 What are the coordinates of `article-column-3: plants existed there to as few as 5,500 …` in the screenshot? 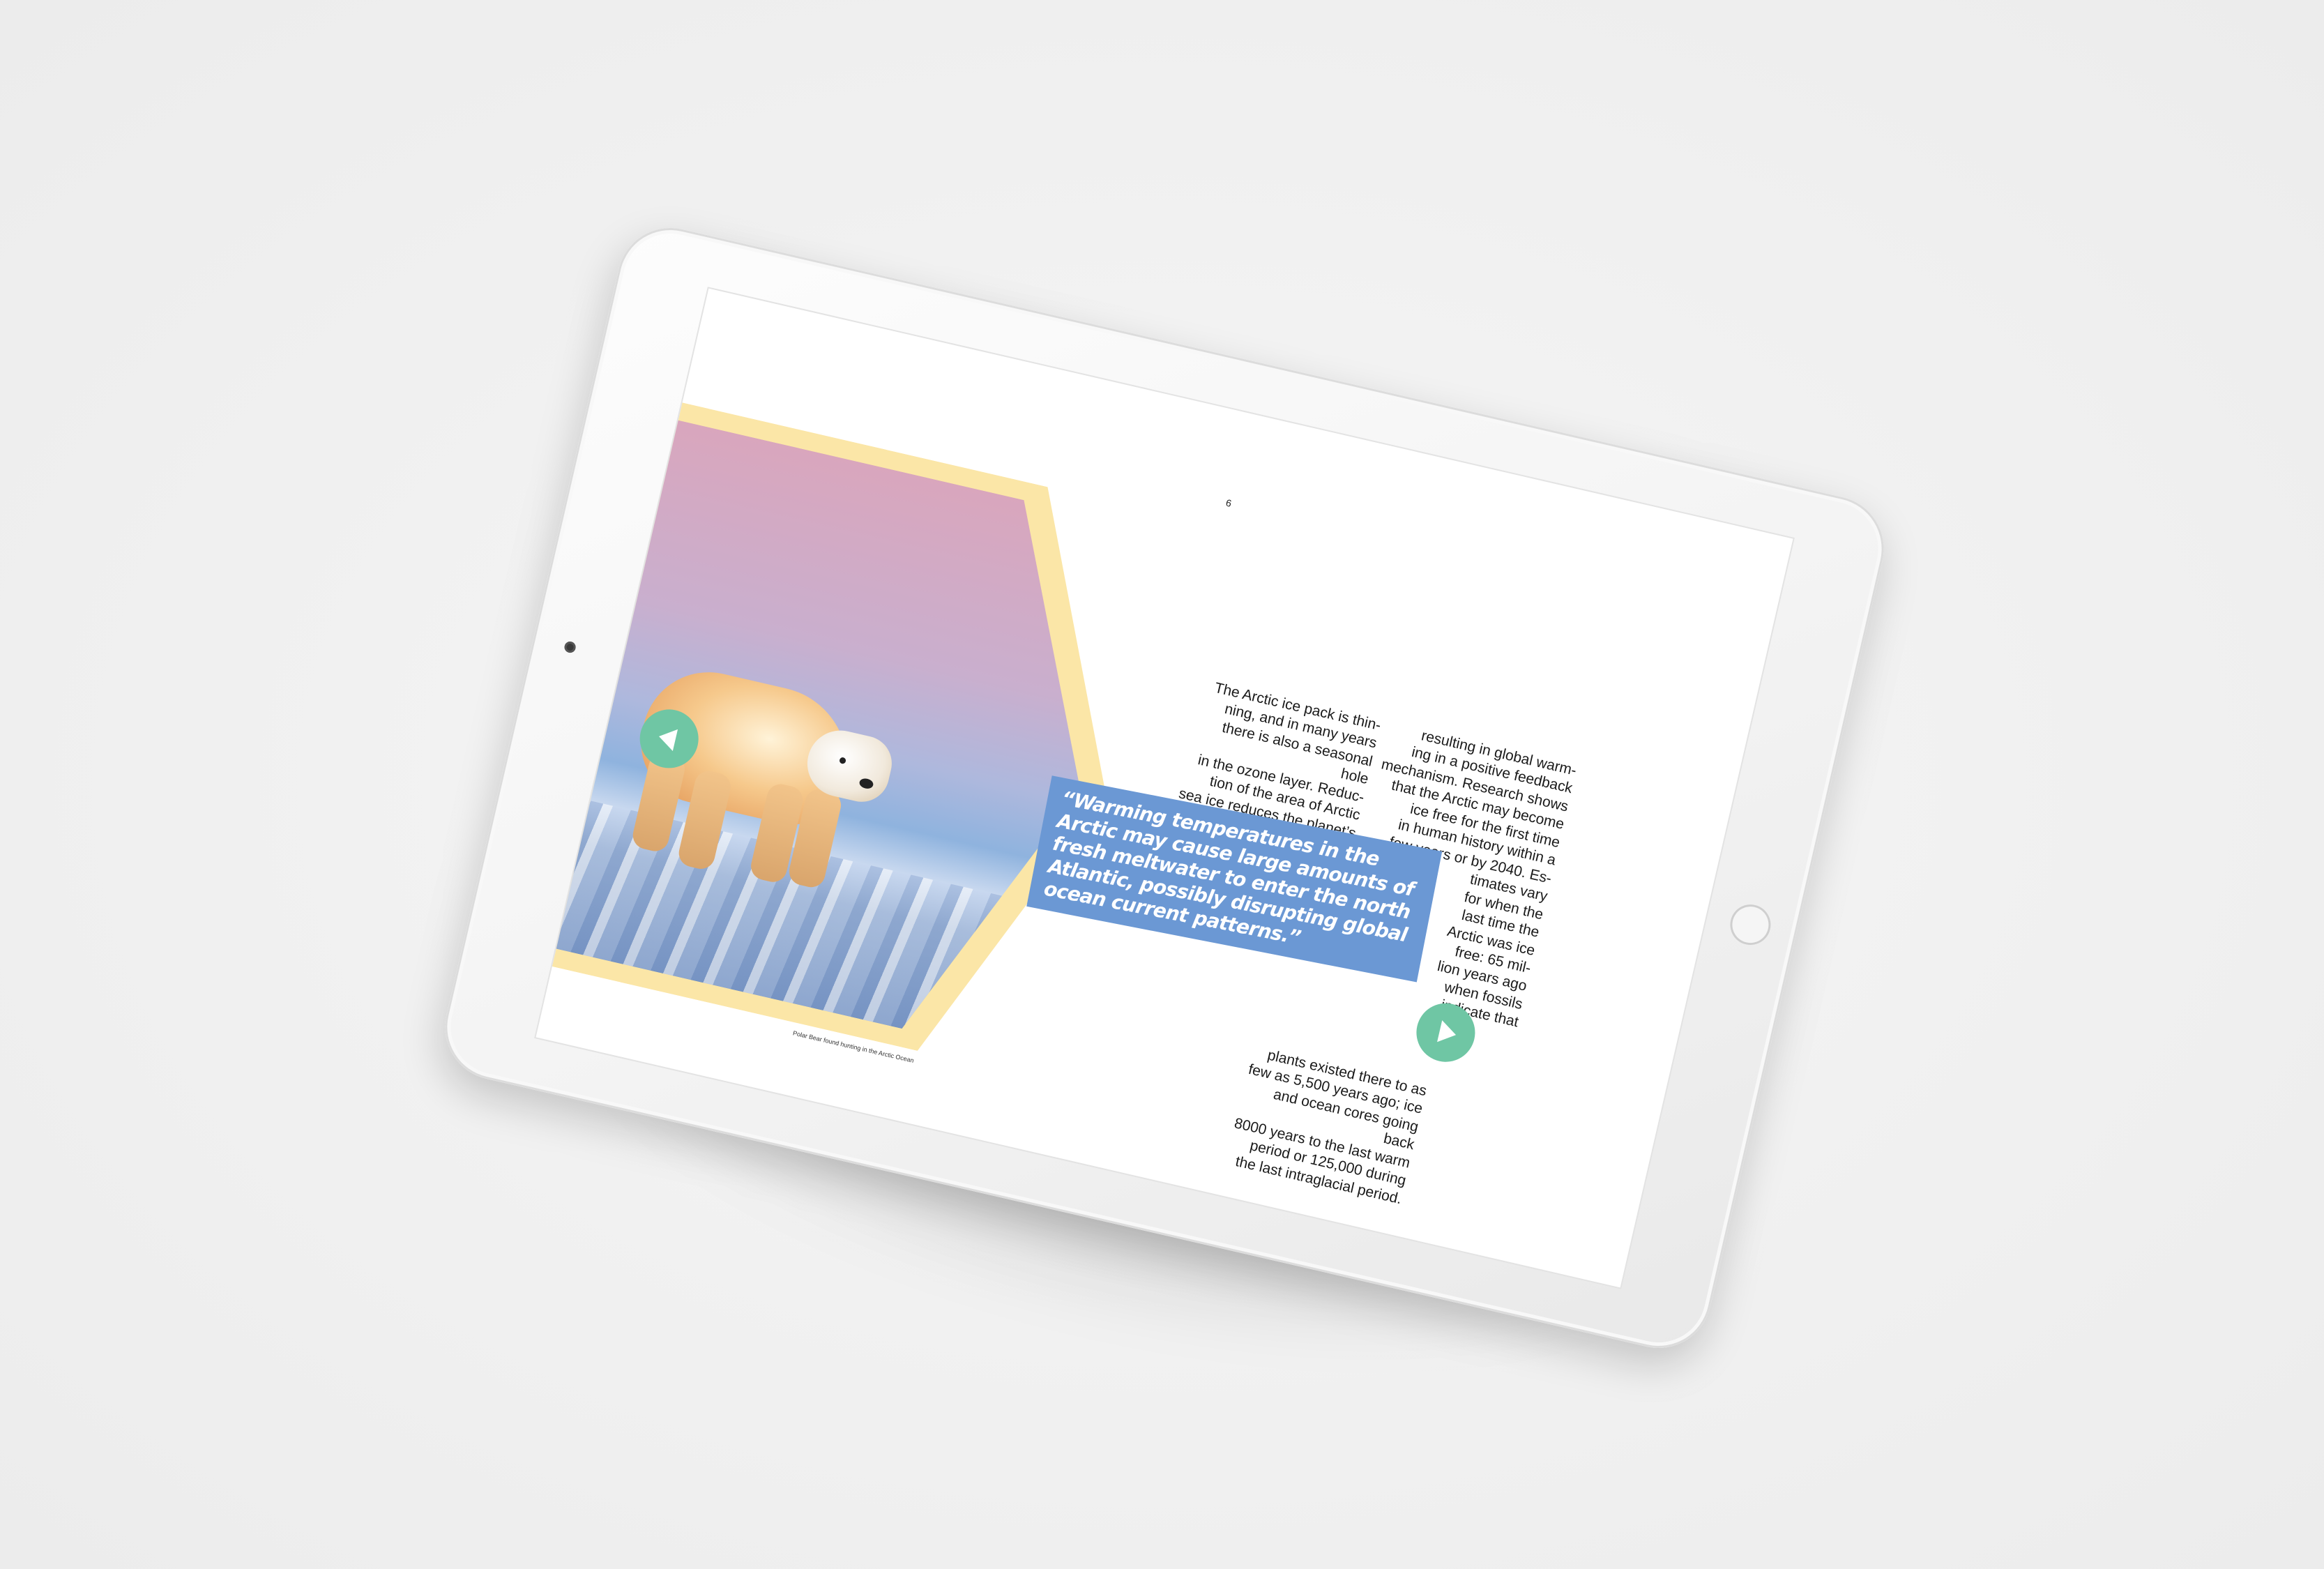 It's located at (1330, 1127).